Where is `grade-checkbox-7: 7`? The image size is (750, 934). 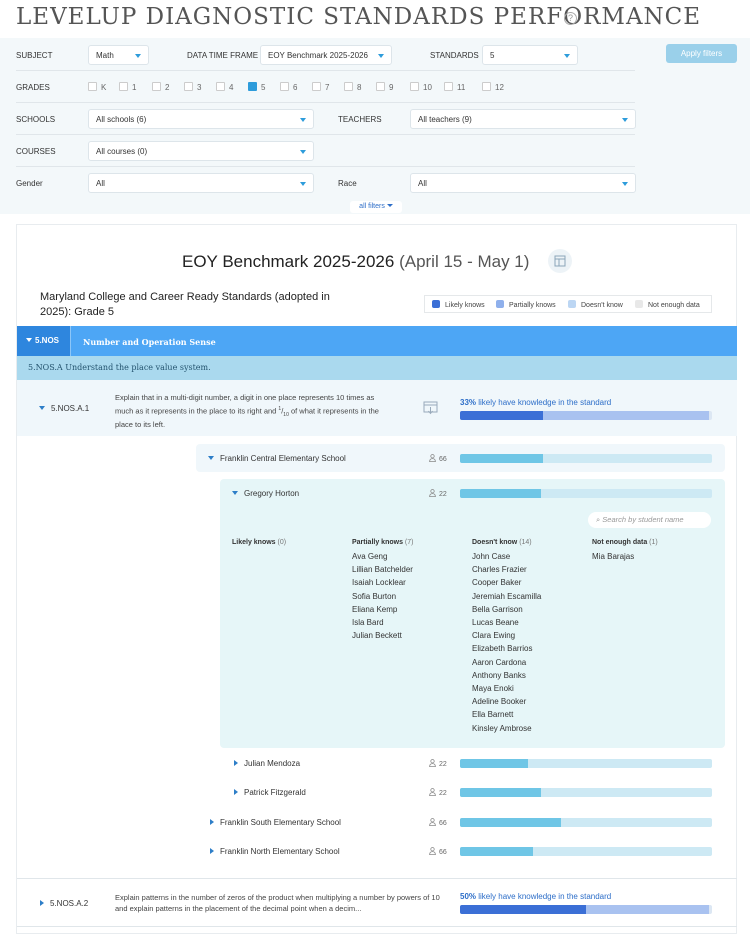 grade-checkbox-7: 7 is located at coordinates (320, 87).